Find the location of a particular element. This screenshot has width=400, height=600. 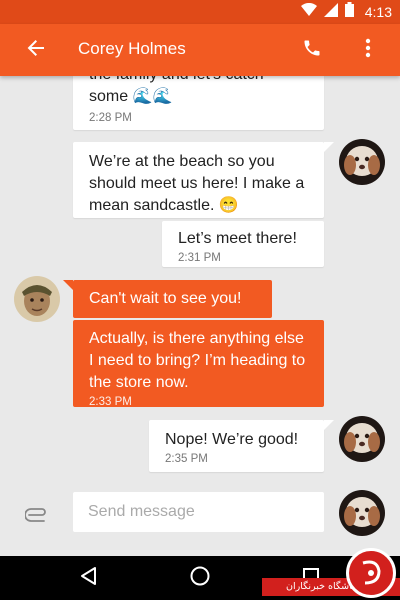

watermark-logo is located at coordinates (371, 573).